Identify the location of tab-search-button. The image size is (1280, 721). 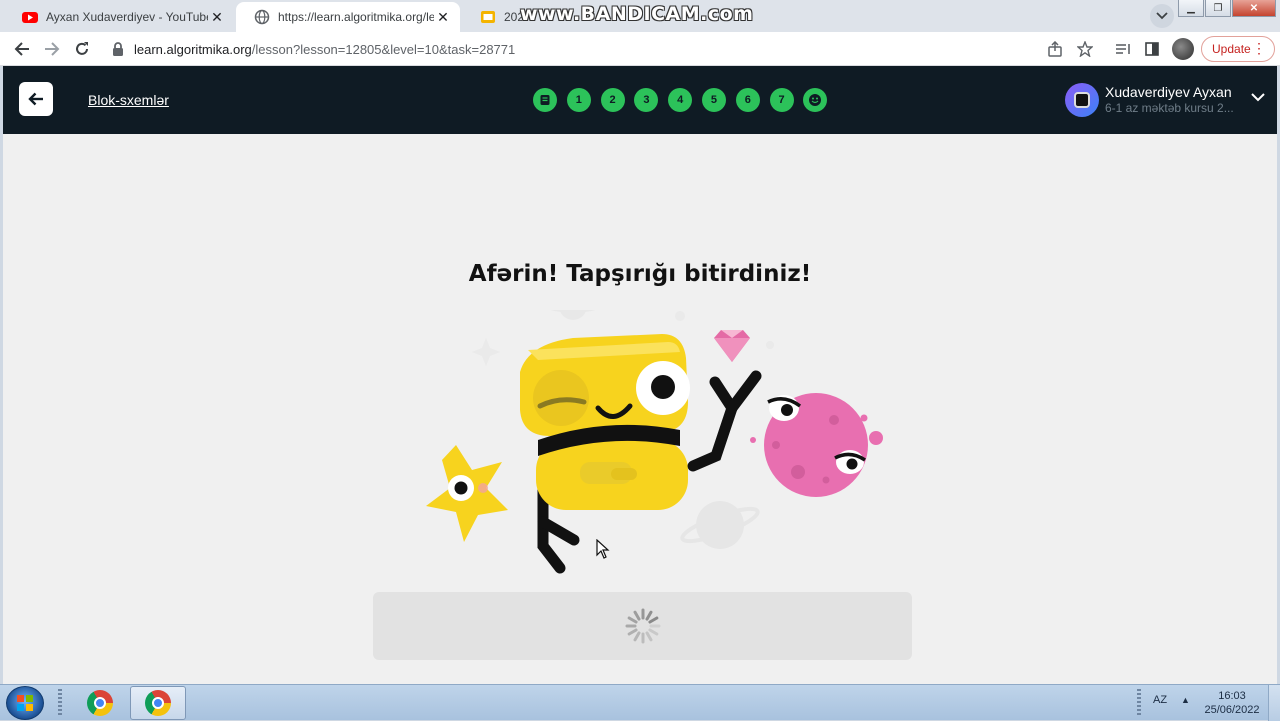
(1162, 16).